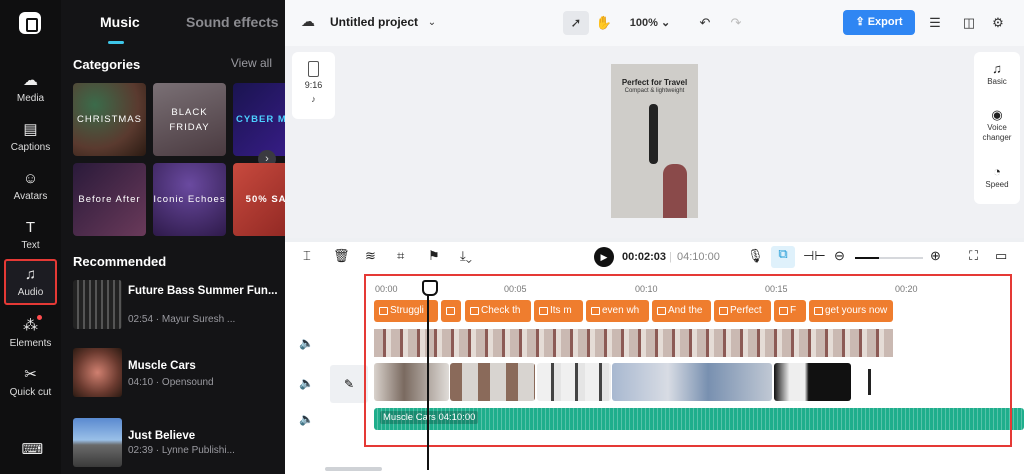 The width and height of the screenshot is (1024, 474). Describe the element at coordinates (308, 21) in the screenshot. I see `cloud-icon: ☁` at that location.